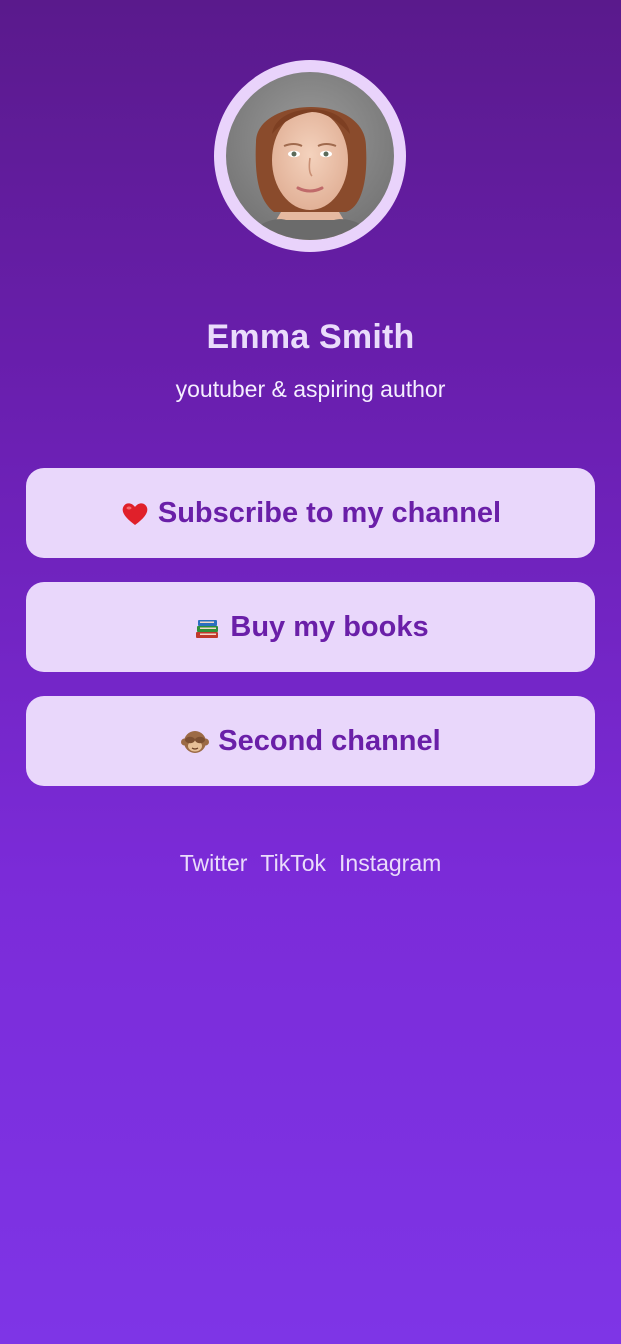  I want to click on tiktok-link: TikTok, so click(293, 863).